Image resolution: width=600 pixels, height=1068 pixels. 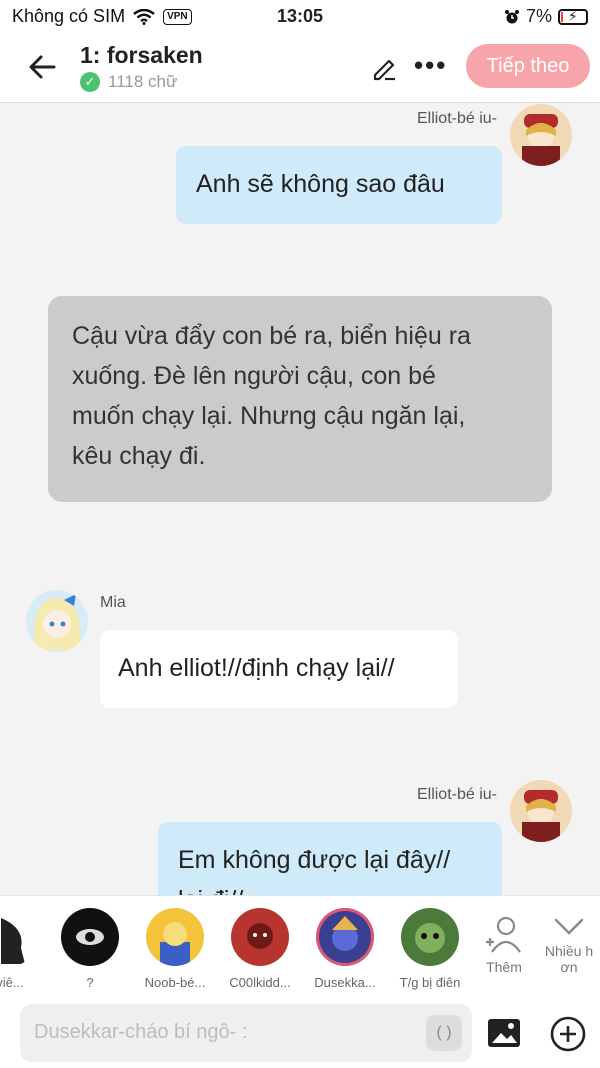 What do you see at coordinates (279, 669) in the screenshot?
I see `message-bubble: Anh elliot!//định chạy lại//` at bounding box center [279, 669].